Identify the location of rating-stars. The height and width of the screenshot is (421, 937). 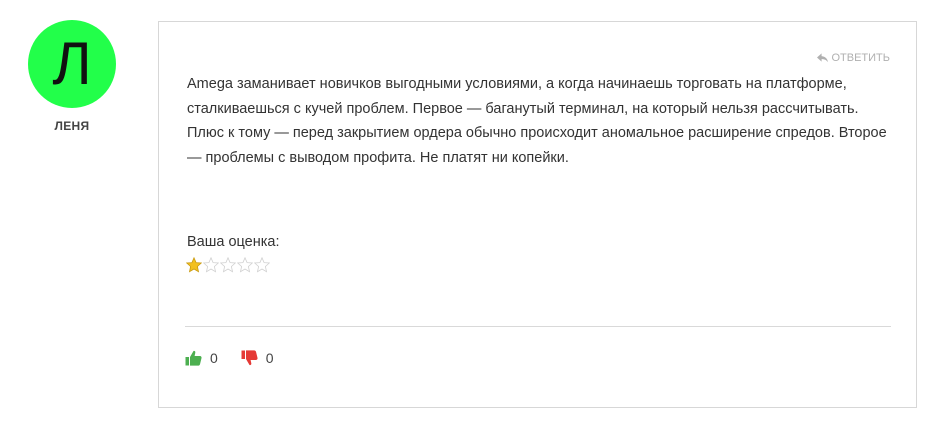
(228, 265).